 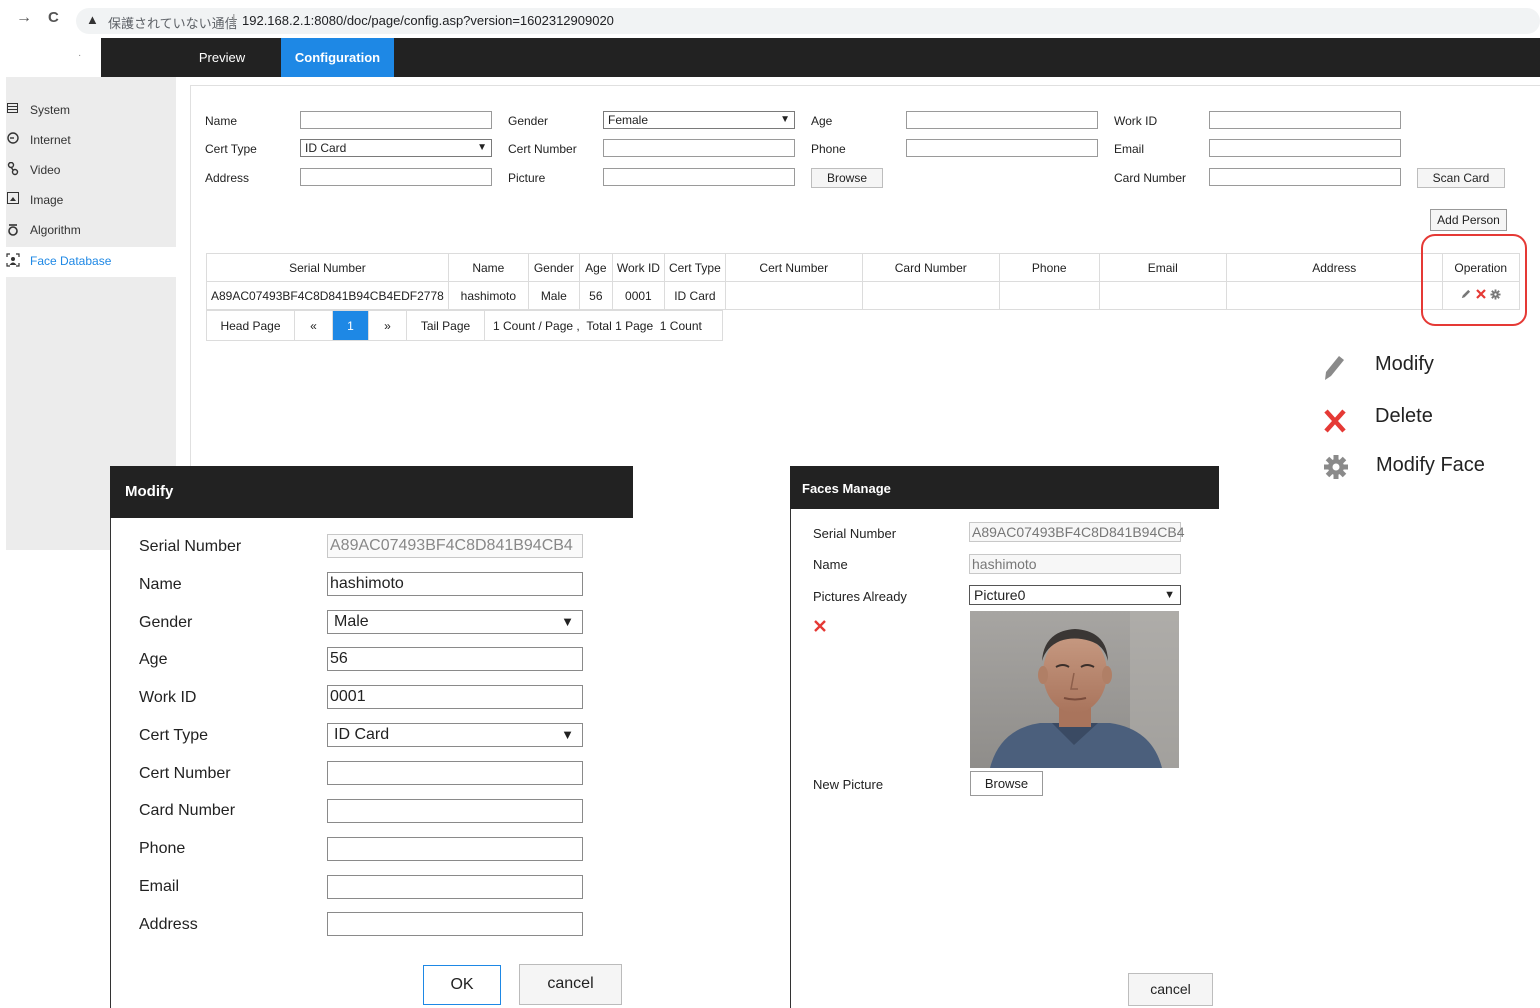 I want to click on cert-number-input, so click(x=699, y=148).